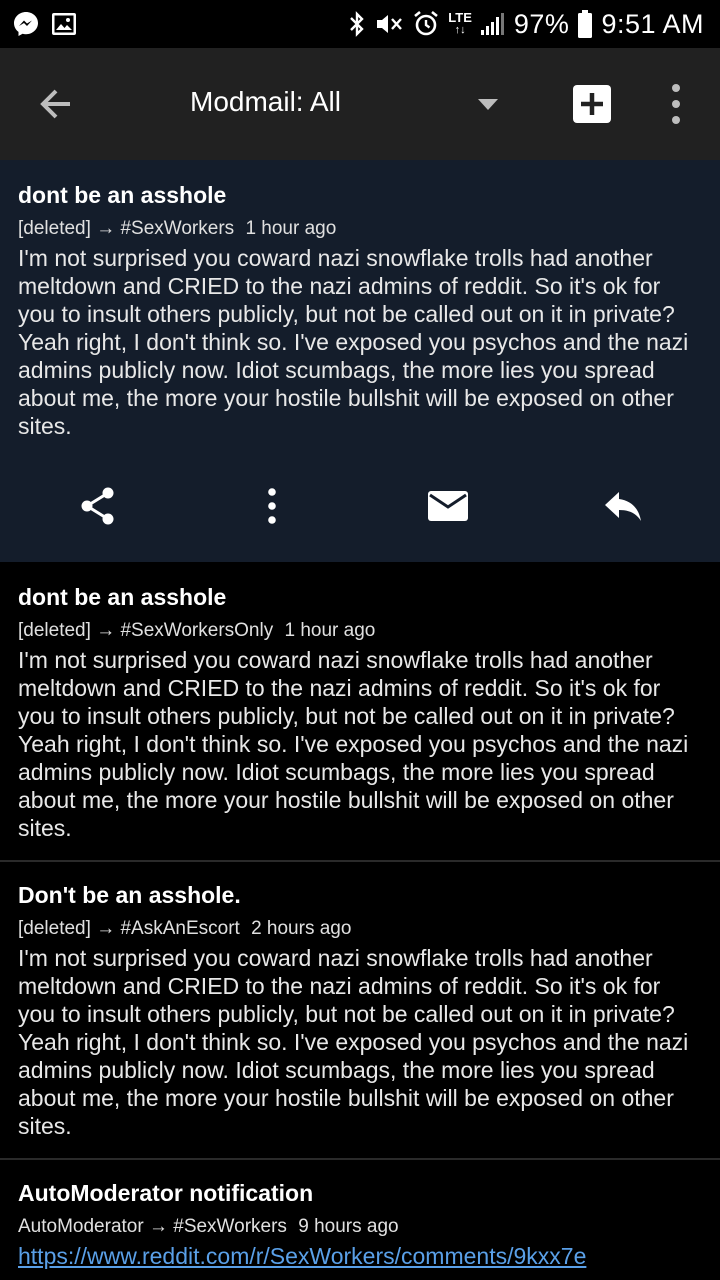  Describe the element at coordinates (81, 1226) in the screenshot. I see `message-author: AutoModerator` at that location.